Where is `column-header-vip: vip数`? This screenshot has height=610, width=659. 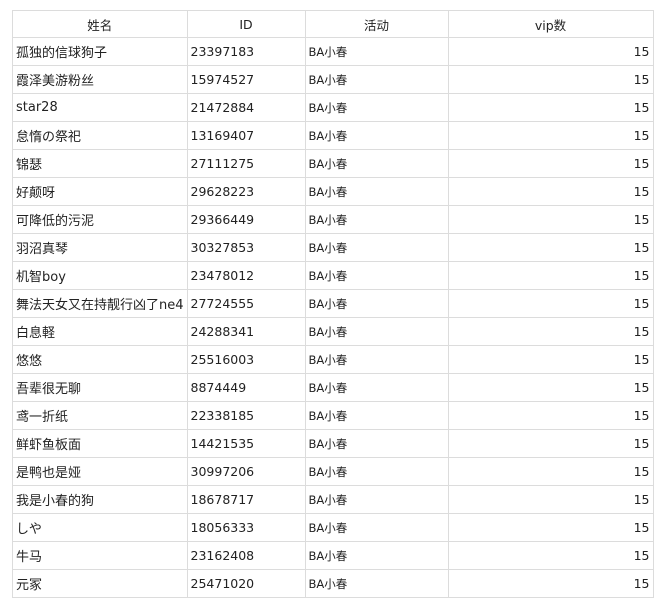 column-header-vip: vip数 is located at coordinates (550, 24).